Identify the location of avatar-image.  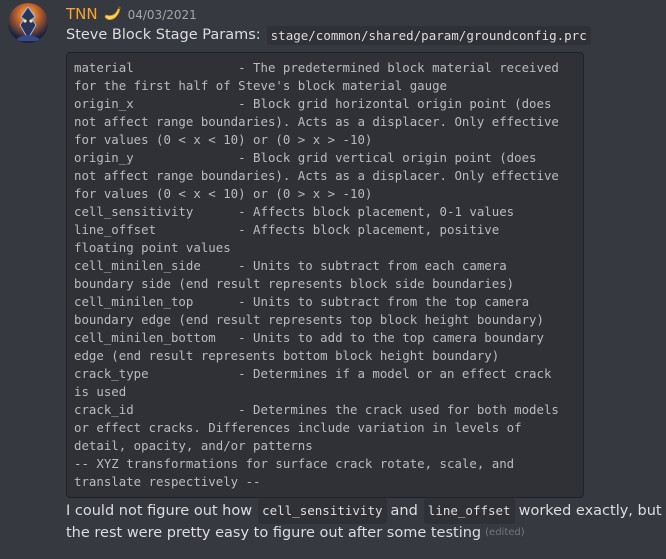
(28, 23).